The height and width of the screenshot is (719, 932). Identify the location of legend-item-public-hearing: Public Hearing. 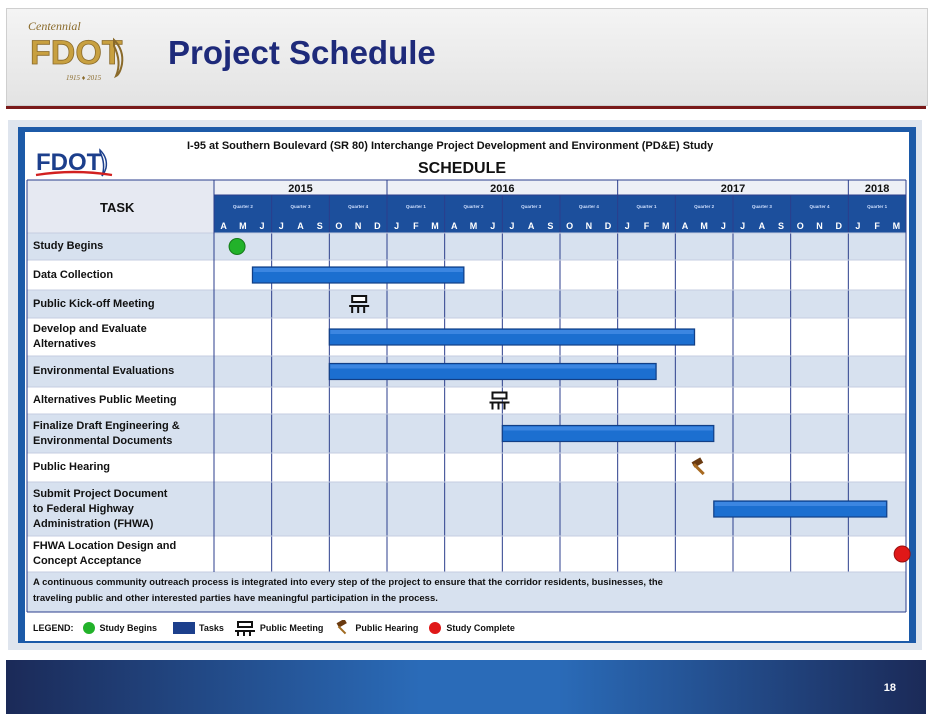
(375, 628).